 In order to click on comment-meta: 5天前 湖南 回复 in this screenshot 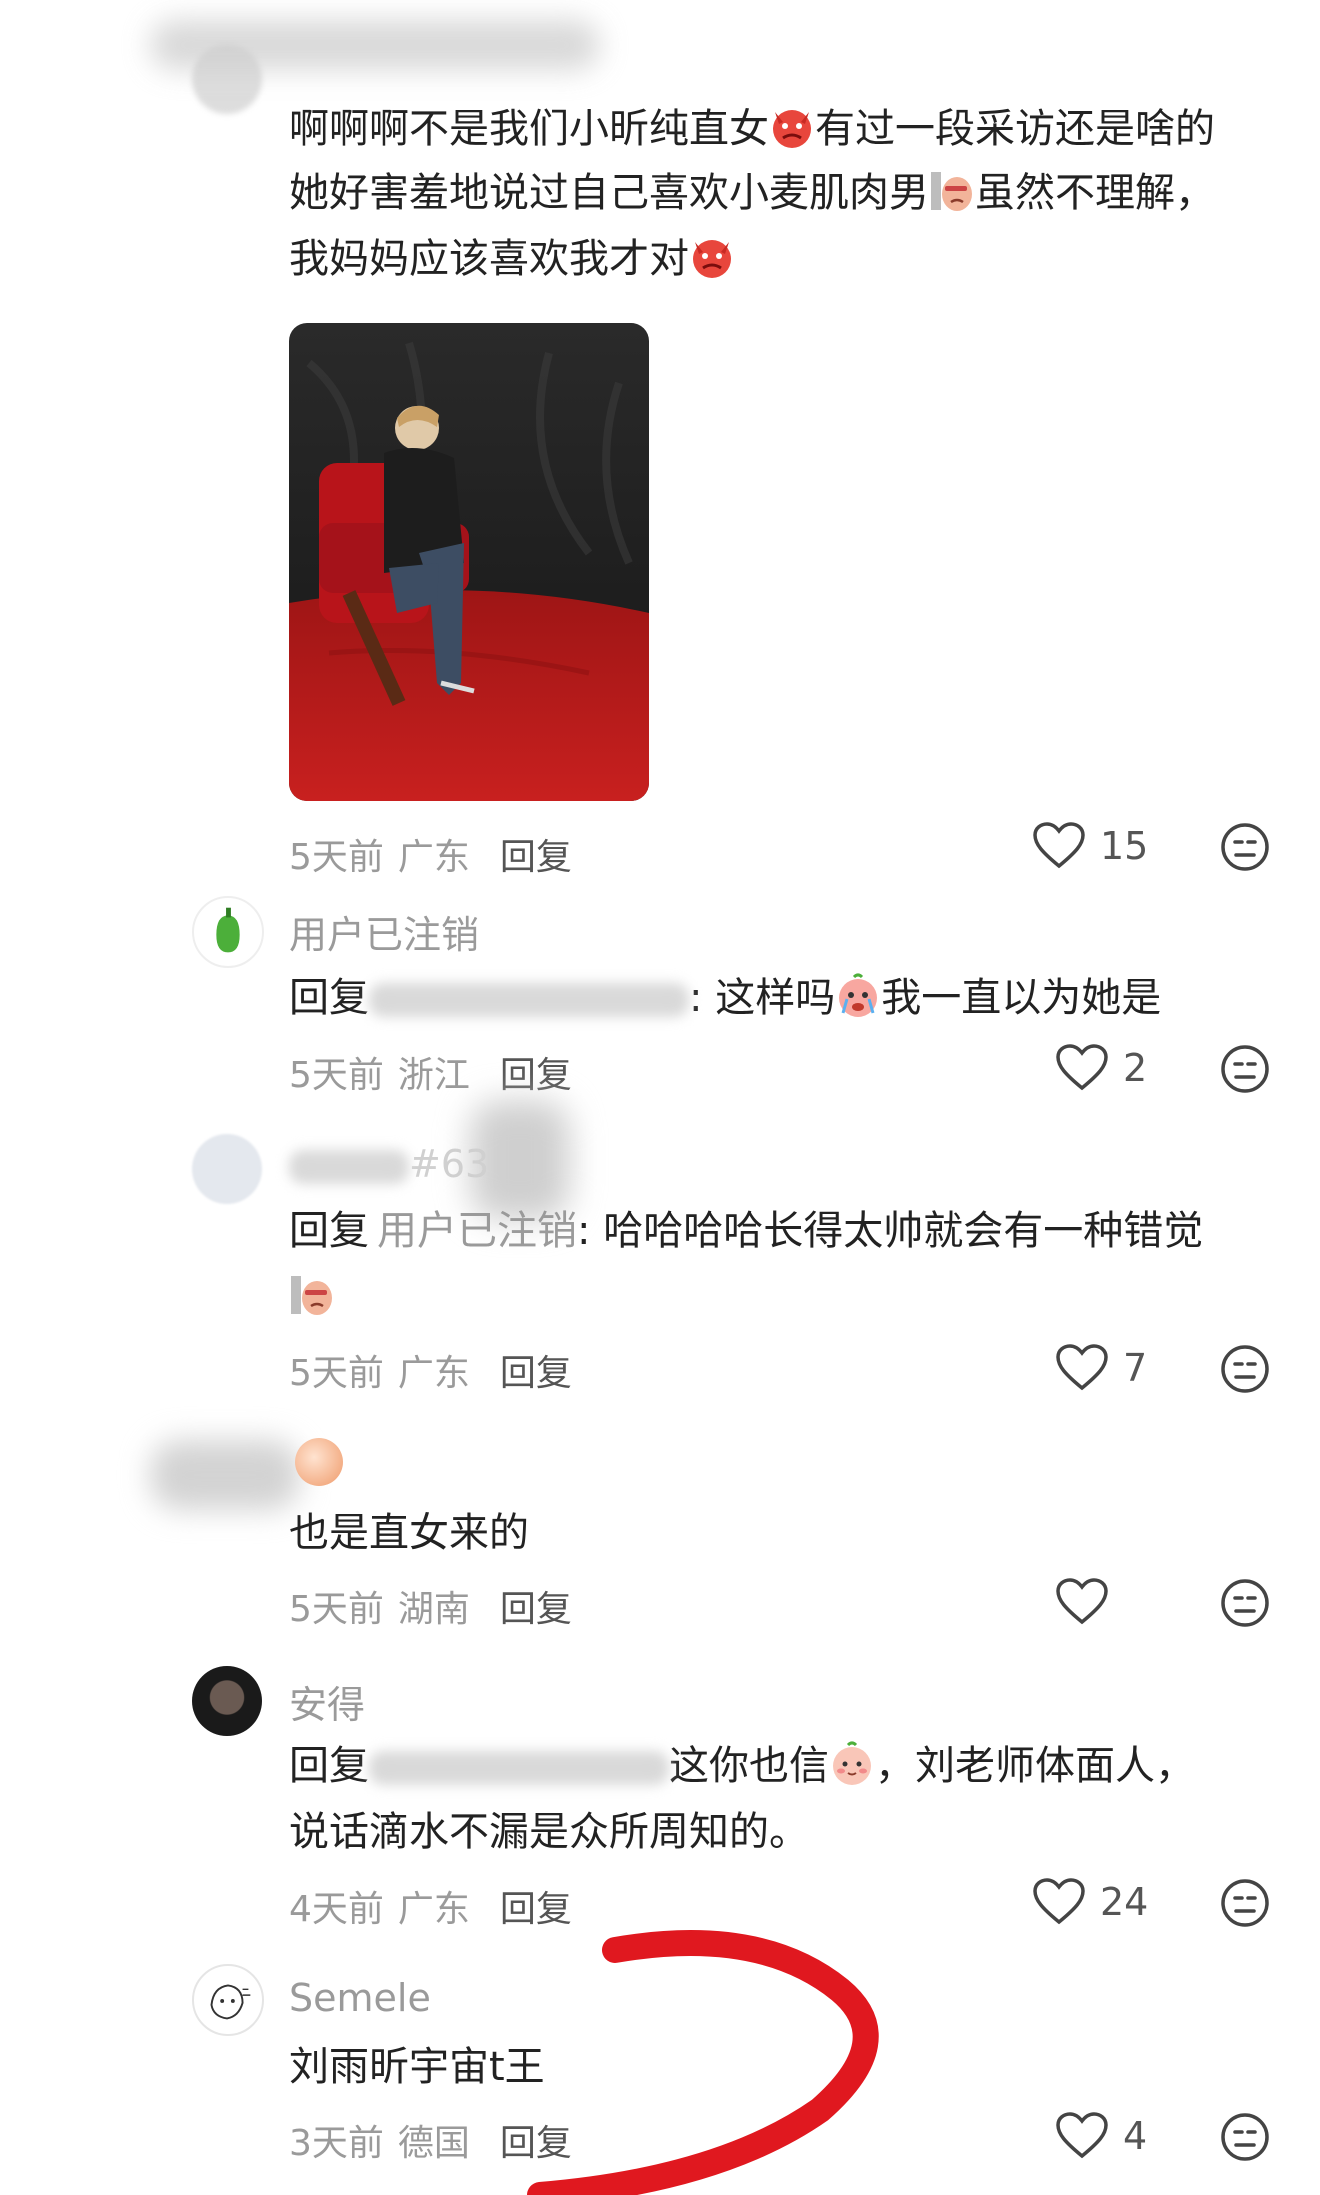, I will do `click(430, 1606)`.